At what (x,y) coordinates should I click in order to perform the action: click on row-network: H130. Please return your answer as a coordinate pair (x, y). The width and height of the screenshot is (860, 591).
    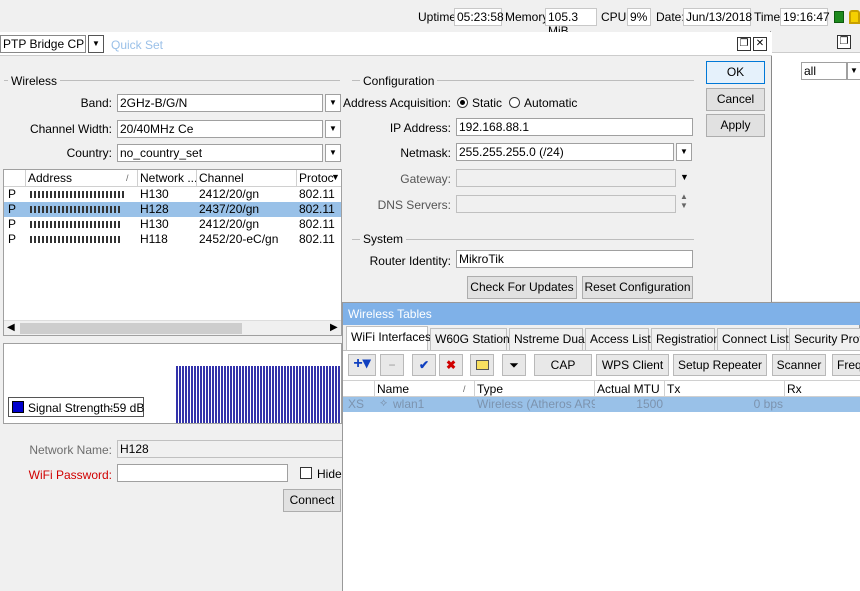
    Looking at the image, I should click on (154, 194).